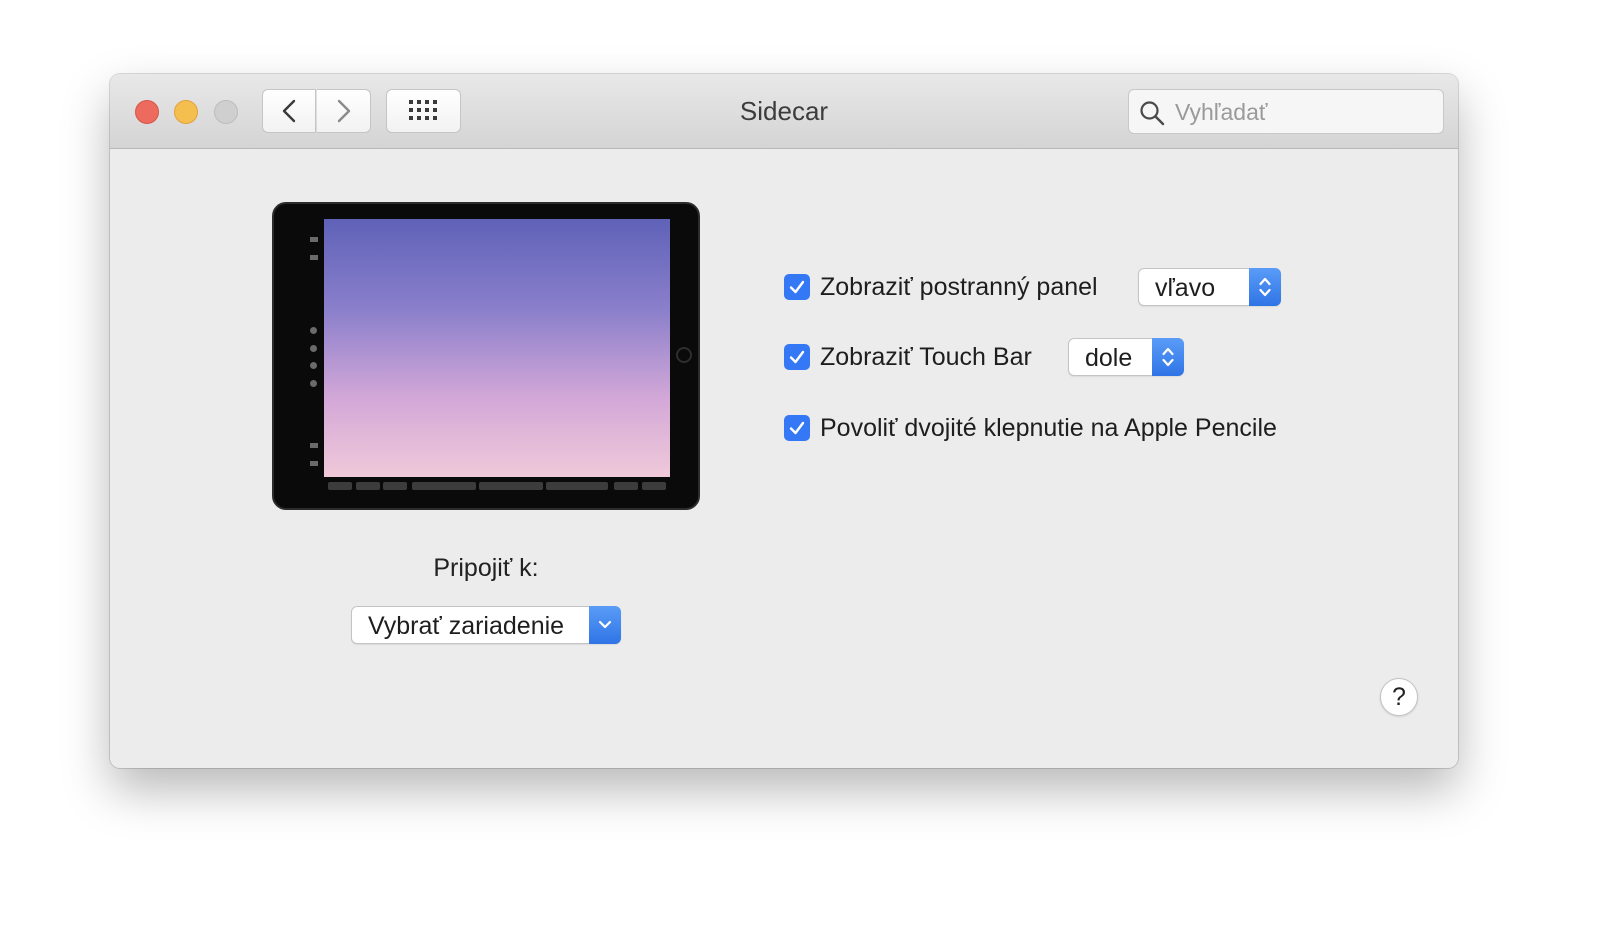 This screenshot has height=932, width=1600. What do you see at coordinates (684, 355) in the screenshot?
I see `home-button-icon` at bounding box center [684, 355].